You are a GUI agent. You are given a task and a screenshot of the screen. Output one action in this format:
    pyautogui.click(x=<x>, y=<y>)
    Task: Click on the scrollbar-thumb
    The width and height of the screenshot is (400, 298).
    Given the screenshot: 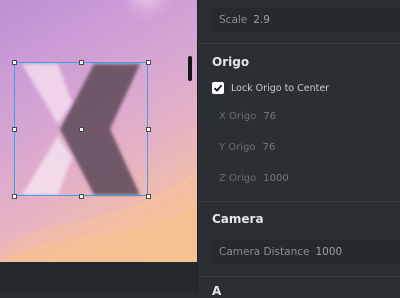 What is the action you would take?
    pyautogui.click(x=190, y=68)
    